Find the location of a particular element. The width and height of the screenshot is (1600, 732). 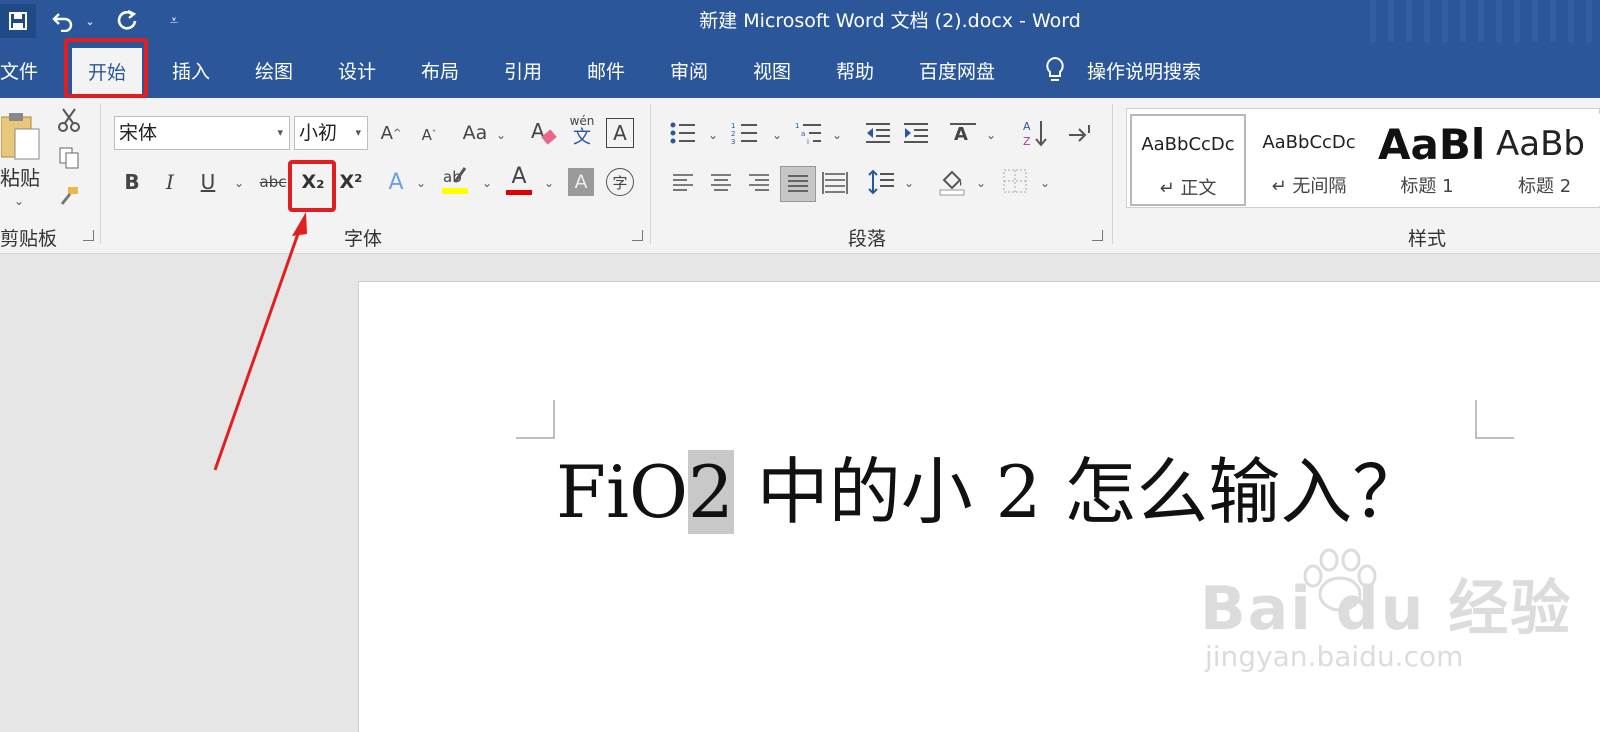

annotation-arrow is located at coordinates (260, 341).